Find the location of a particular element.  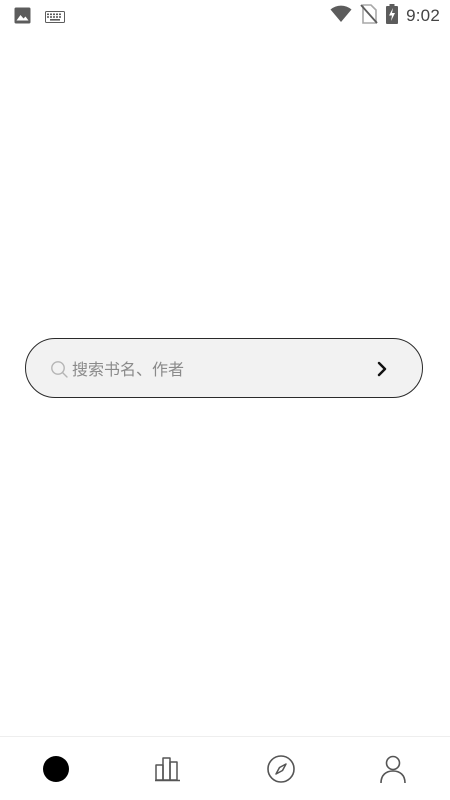

image-icon is located at coordinates (22, 17).